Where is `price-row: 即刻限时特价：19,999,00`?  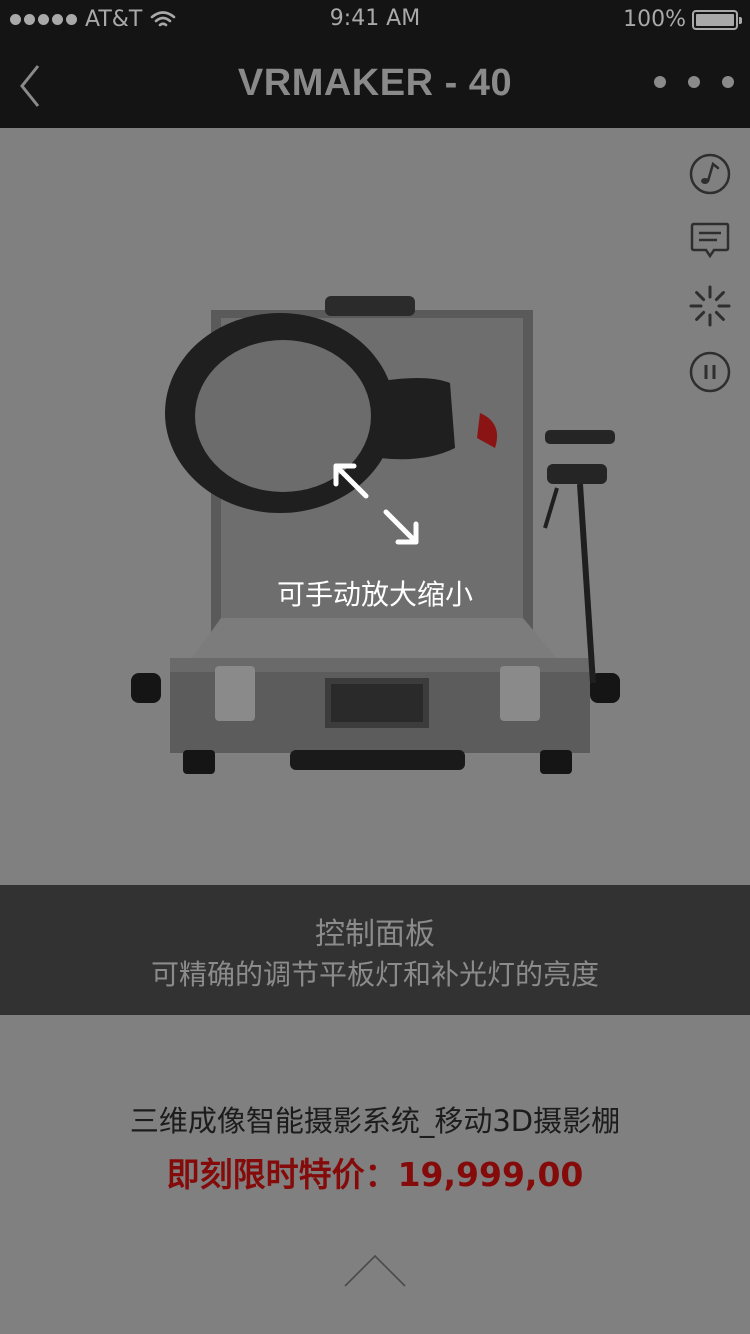
price-row: 即刻限时特价：19,999,00 is located at coordinates (375, 1172).